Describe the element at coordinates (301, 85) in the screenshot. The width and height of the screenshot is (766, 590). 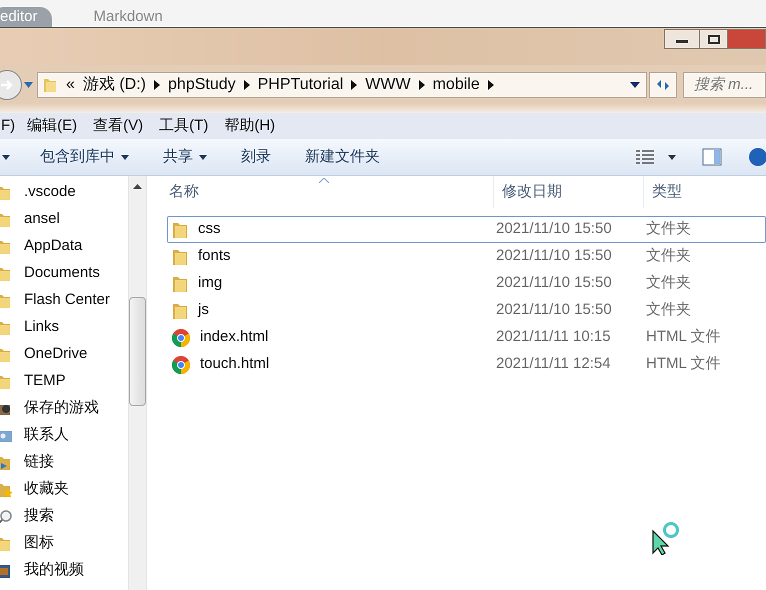
I see `breadcrumb: PHPTutorial` at that location.